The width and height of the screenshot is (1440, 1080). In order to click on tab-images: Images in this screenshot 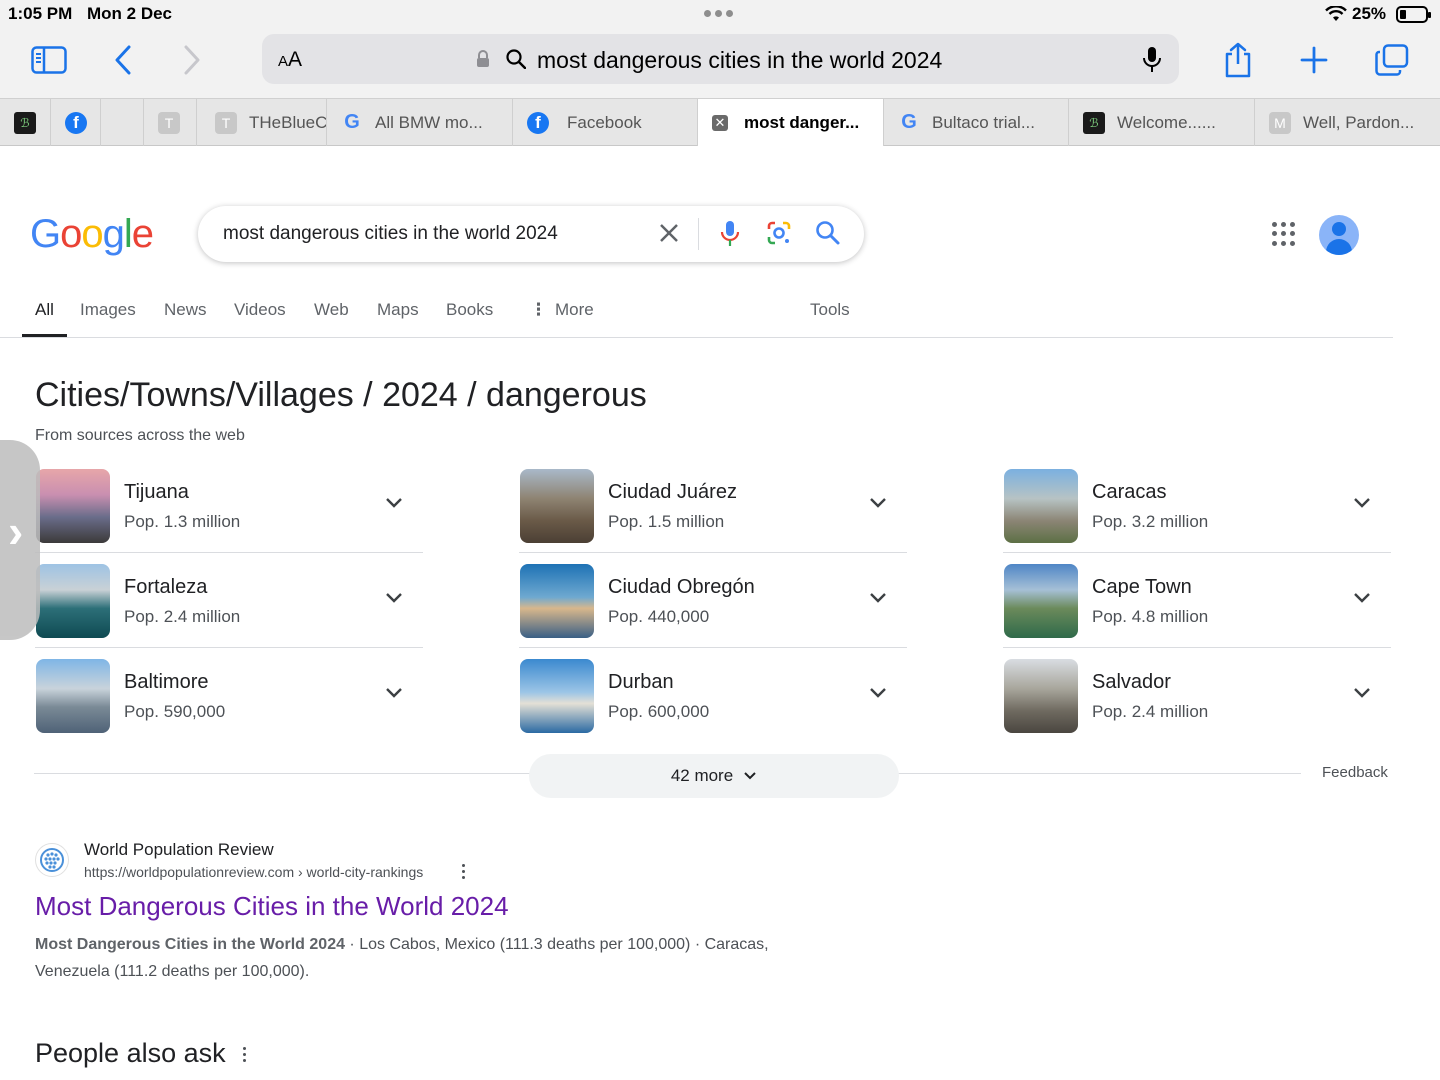, I will do `click(108, 310)`.